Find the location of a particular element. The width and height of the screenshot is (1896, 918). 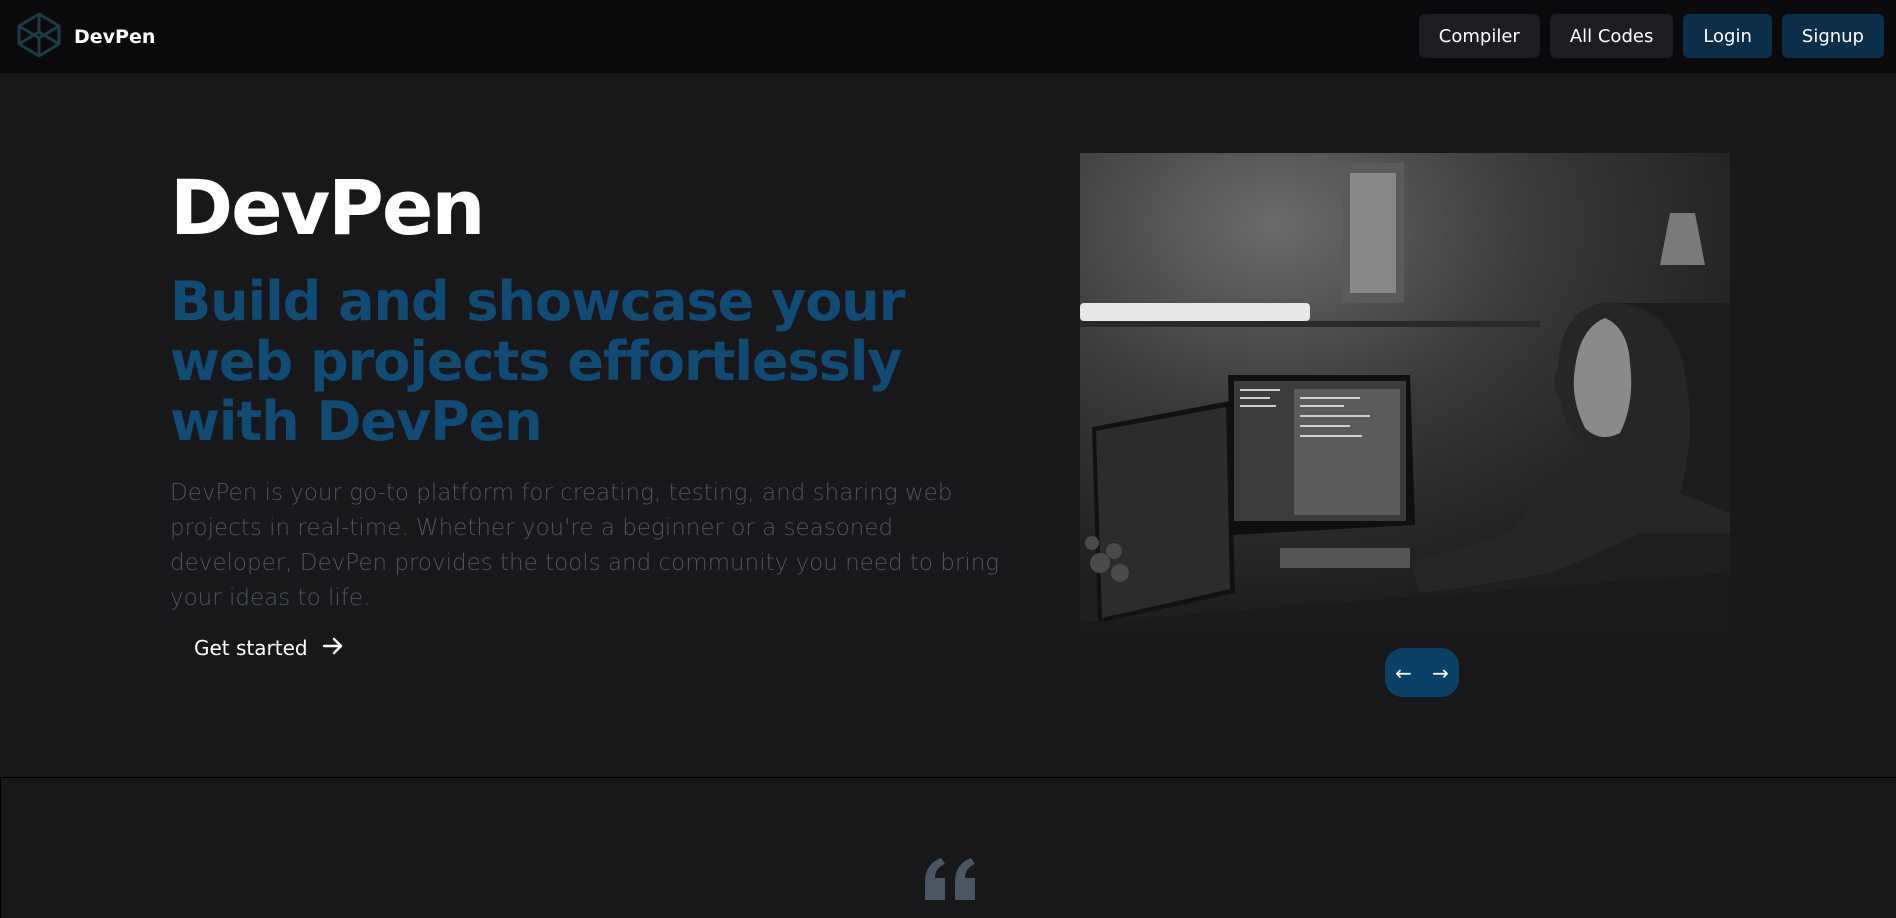

brand: DevPen is located at coordinates (85, 37).